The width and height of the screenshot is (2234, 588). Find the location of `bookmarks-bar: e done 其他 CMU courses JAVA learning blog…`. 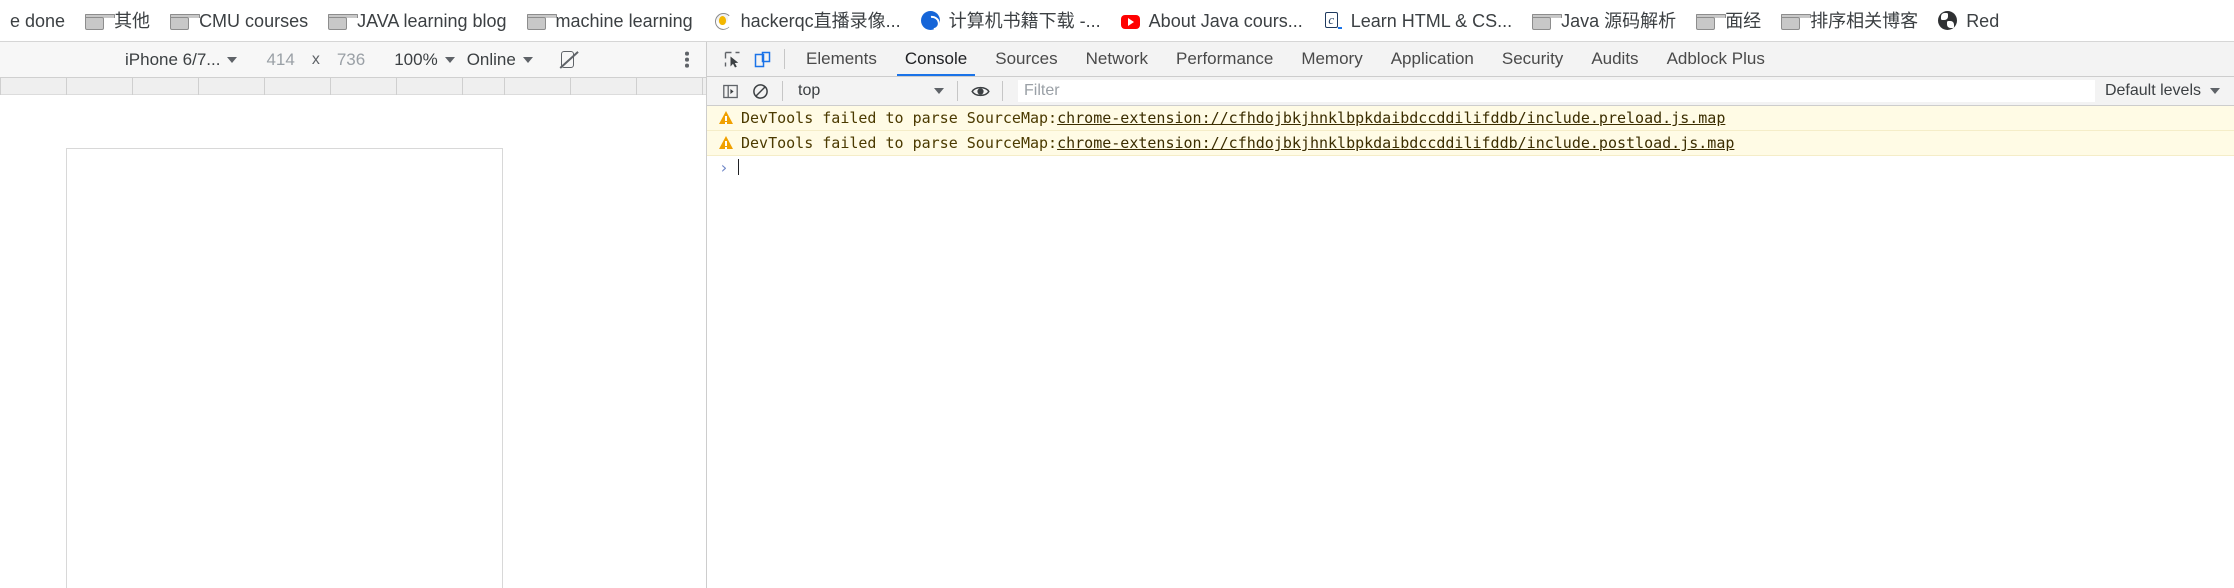

bookmarks-bar: e done 其他 CMU courses JAVA learning blog… is located at coordinates (1117, 21).